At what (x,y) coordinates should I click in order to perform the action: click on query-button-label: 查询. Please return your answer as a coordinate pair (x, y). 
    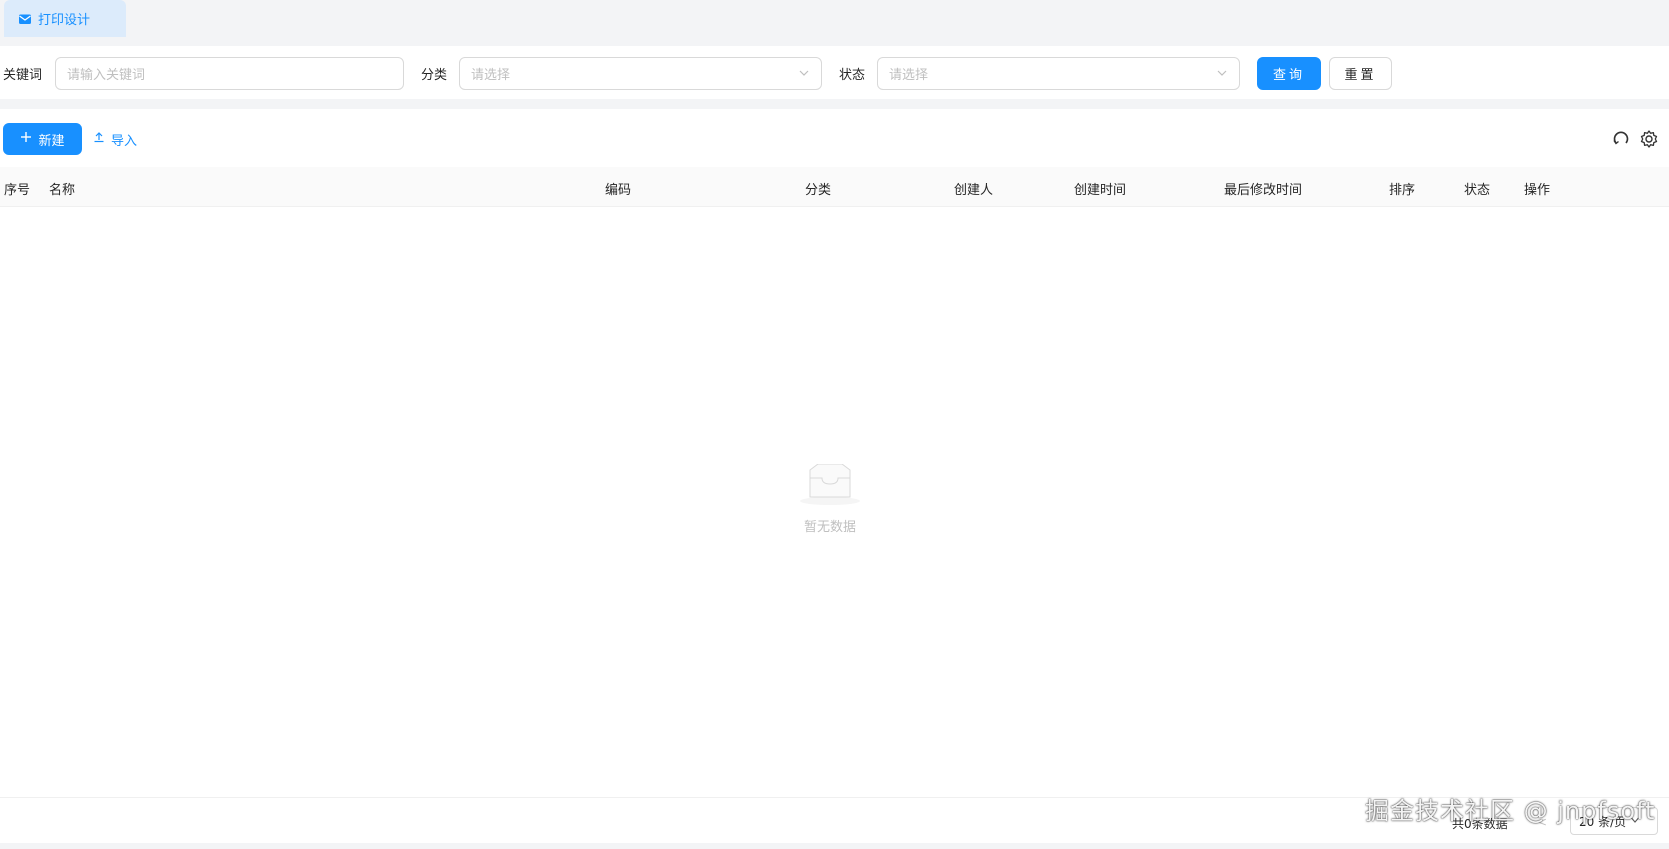
    Looking at the image, I should click on (1288, 75).